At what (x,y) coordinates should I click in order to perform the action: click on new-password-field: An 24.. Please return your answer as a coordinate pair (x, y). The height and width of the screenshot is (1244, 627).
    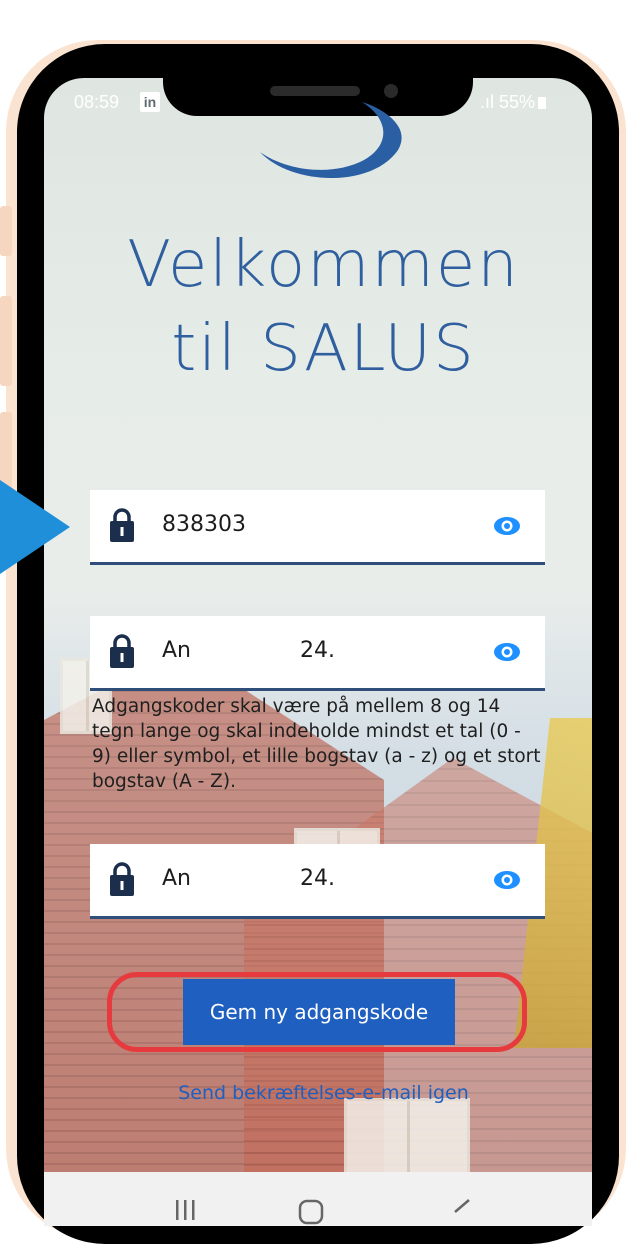
    Looking at the image, I should click on (317, 653).